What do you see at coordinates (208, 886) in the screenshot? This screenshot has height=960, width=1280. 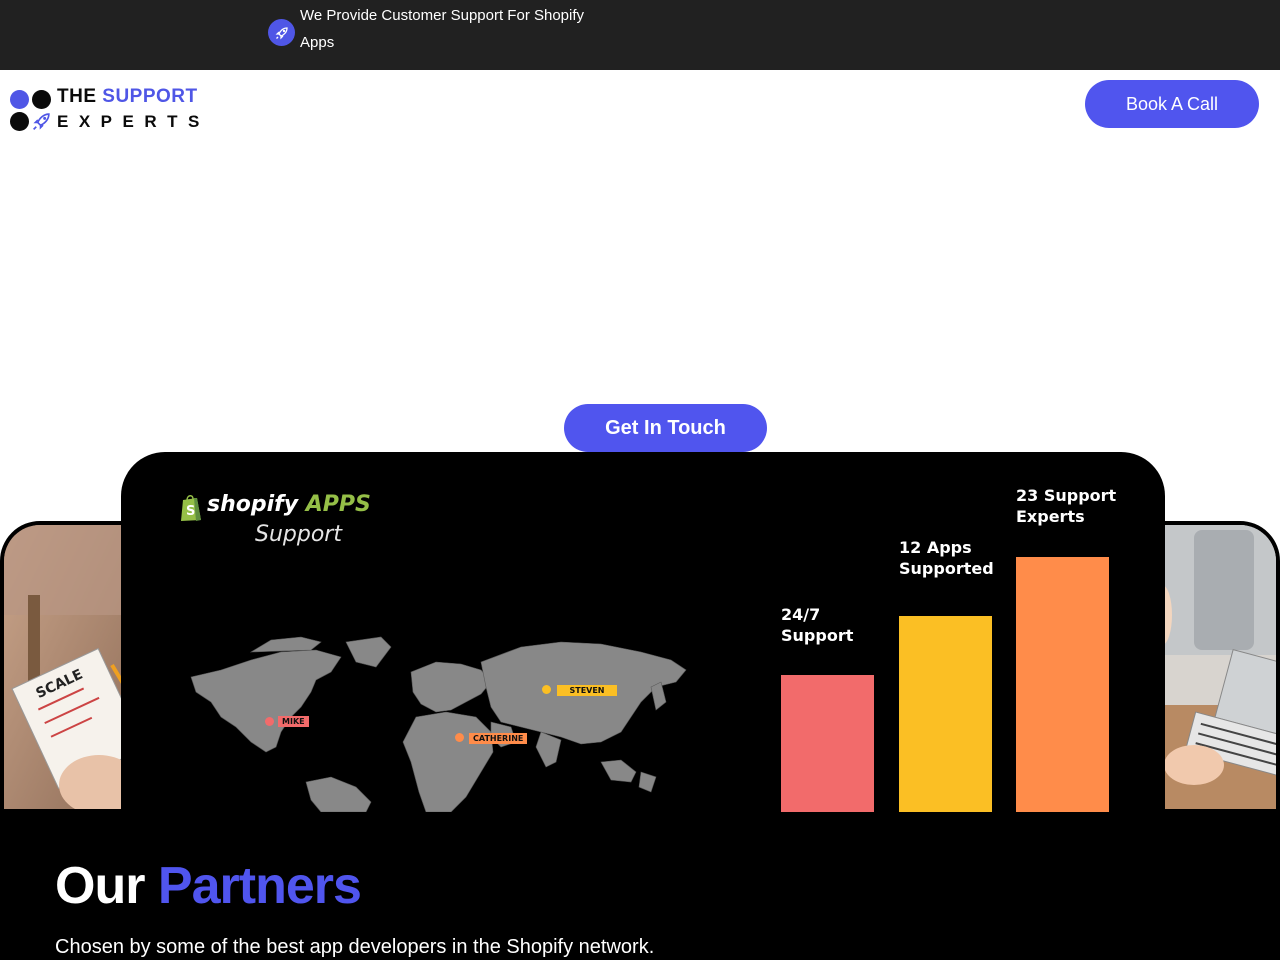 I see `partners-heading: Our Partners` at bounding box center [208, 886].